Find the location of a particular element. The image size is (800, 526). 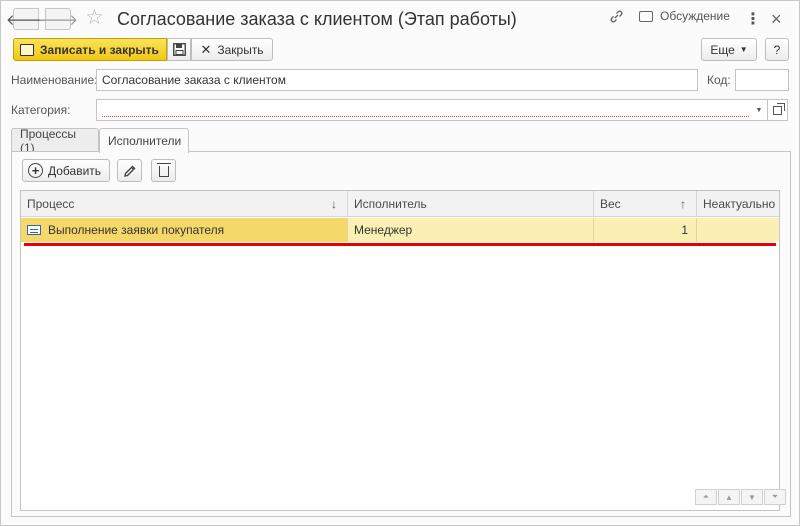

discussion-icon is located at coordinates (646, 16).